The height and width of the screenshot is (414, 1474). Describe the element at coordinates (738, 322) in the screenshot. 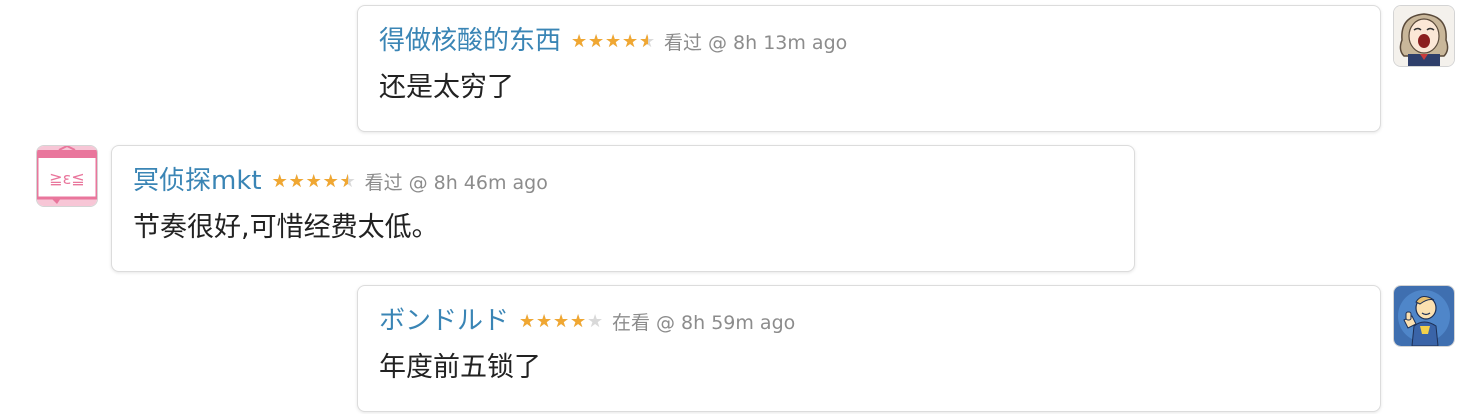

I see `timestamp: 8h 59m ago` at that location.